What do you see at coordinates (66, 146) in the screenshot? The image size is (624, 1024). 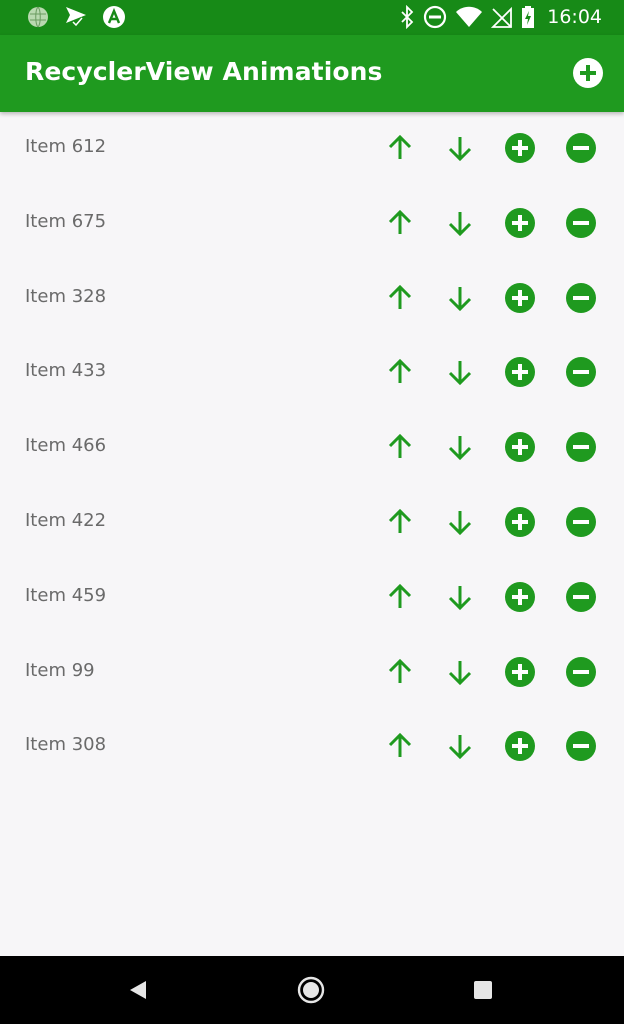 I see `item-label: Item 612` at bounding box center [66, 146].